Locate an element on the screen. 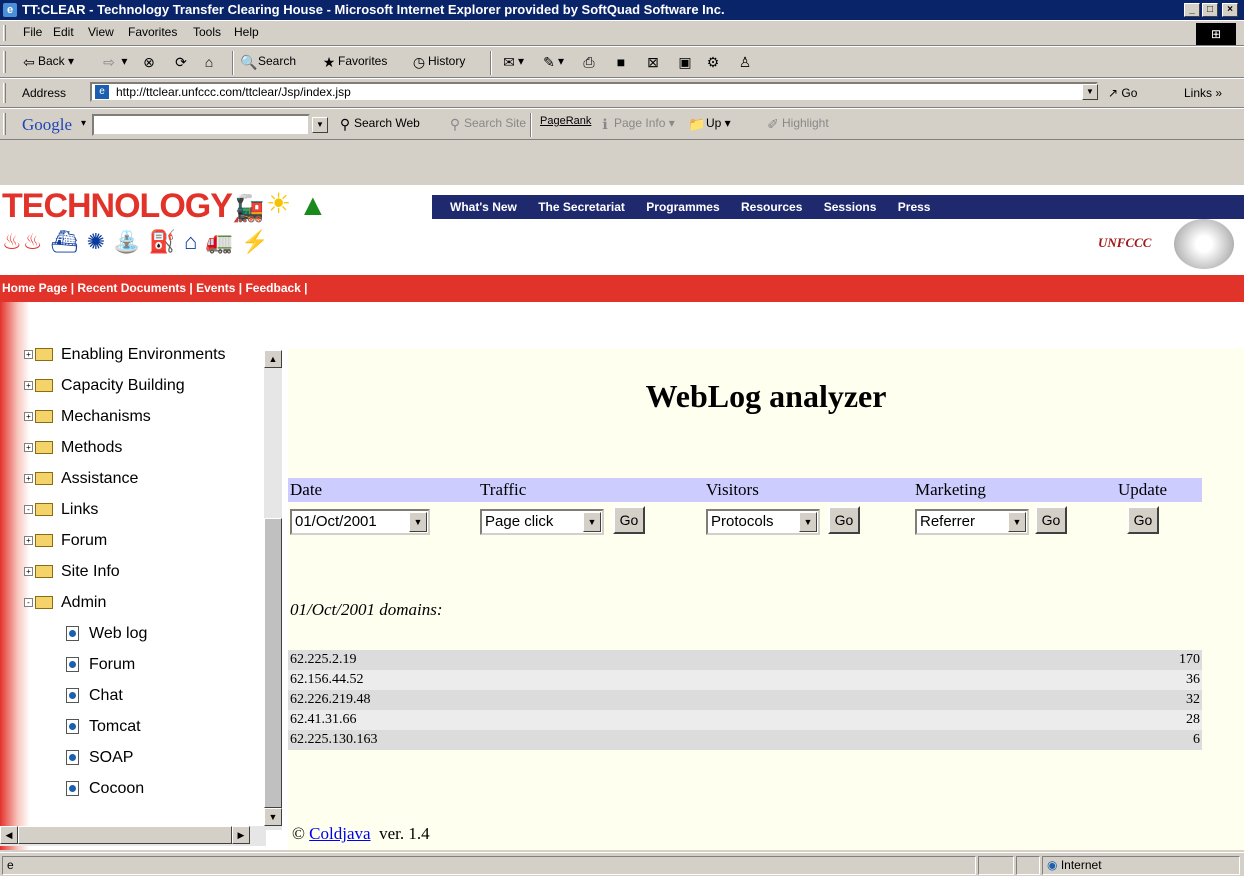 The width and height of the screenshot is (1244, 876). menu-favorites: Favorites is located at coordinates (152, 32).